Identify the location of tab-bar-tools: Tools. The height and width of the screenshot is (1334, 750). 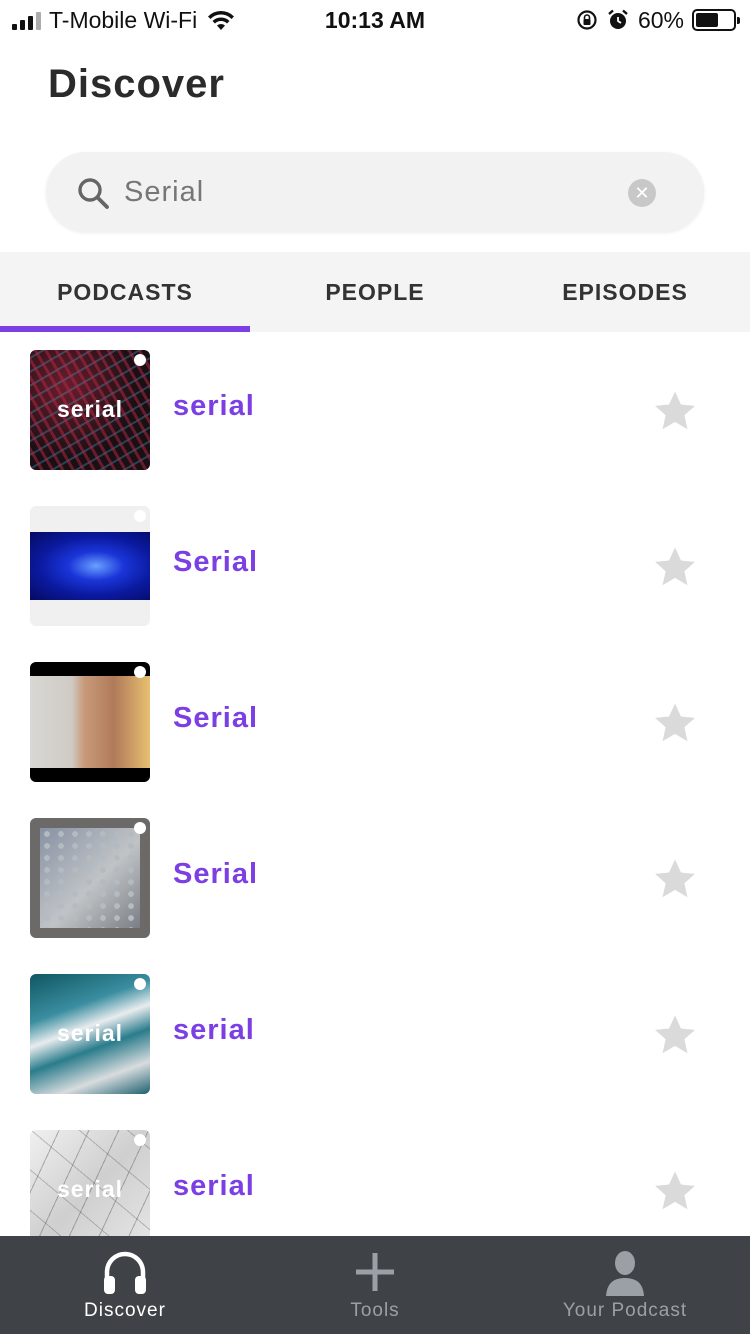
(375, 1285).